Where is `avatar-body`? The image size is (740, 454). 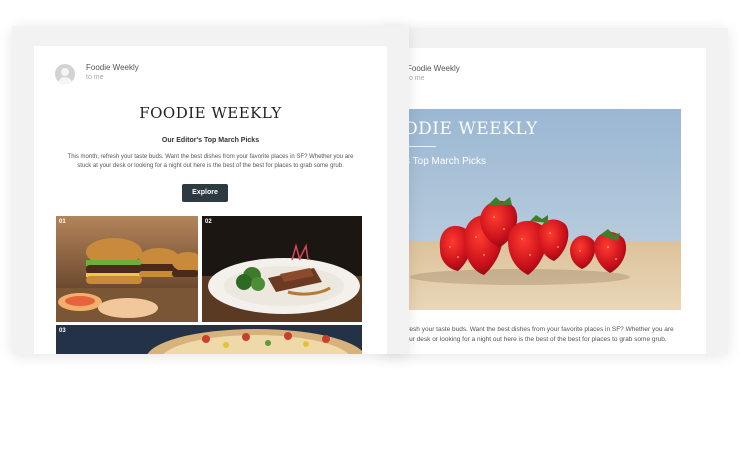 avatar-body is located at coordinates (65, 80).